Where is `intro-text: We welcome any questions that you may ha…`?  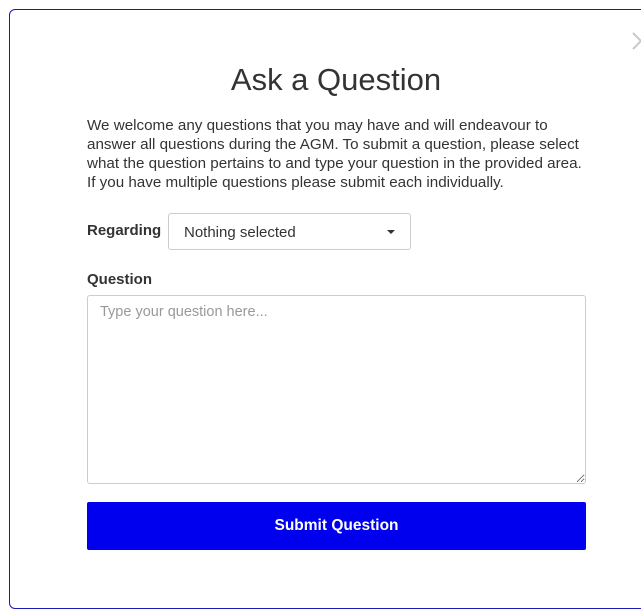
intro-text: We welcome any questions that you may ha… is located at coordinates (334, 154).